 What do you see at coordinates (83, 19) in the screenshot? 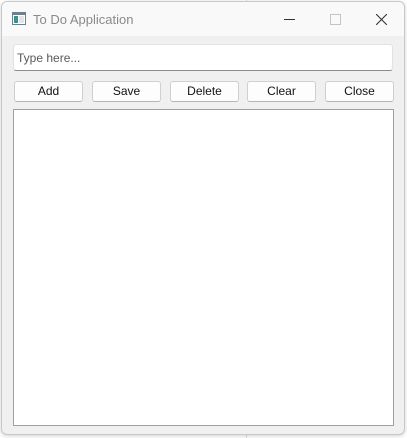
I see `window-title: To Do Application` at bounding box center [83, 19].